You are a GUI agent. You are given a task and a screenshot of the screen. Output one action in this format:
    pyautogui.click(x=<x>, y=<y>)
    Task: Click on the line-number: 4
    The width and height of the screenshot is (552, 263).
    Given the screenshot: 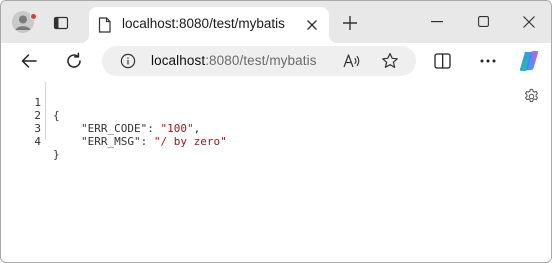 What is the action you would take?
    pyautogui.click(x=37, y=141)
    